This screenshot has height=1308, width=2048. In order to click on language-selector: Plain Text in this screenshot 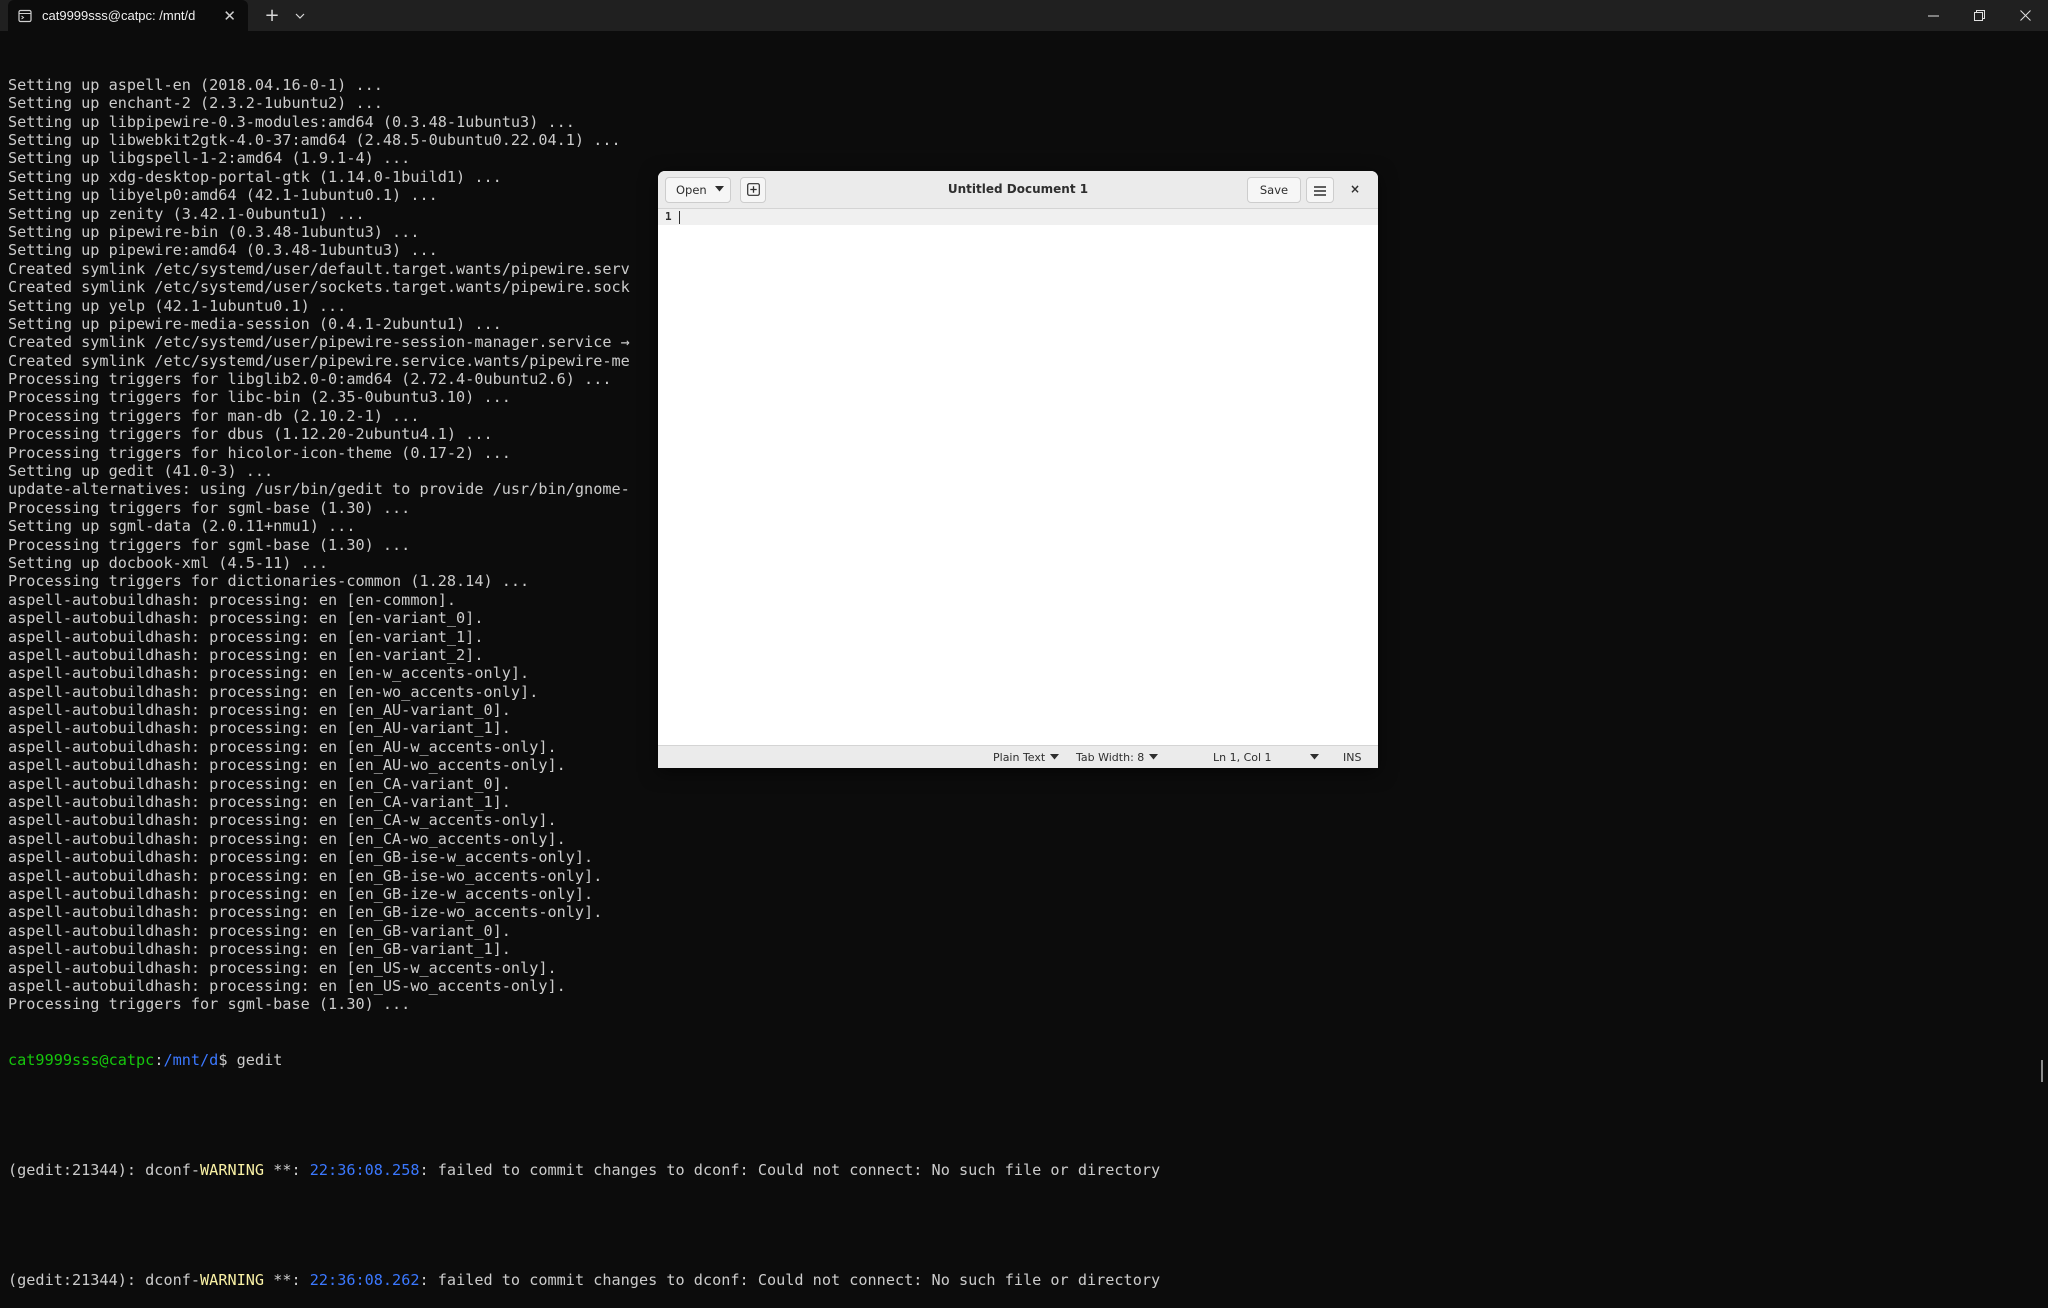, I will do `click(1026, 757)`.